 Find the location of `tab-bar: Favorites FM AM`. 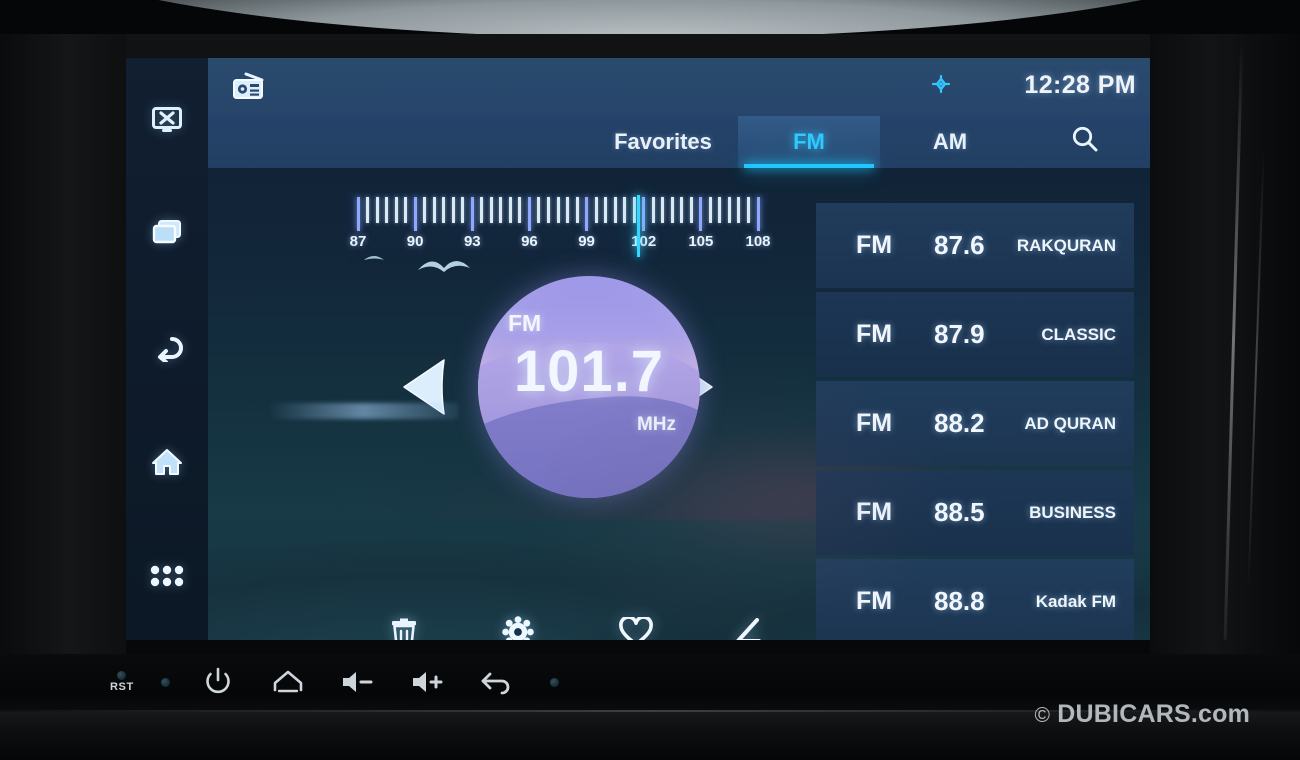

tab-bar: Favorites FM AM is located at coordinates (679, 142).